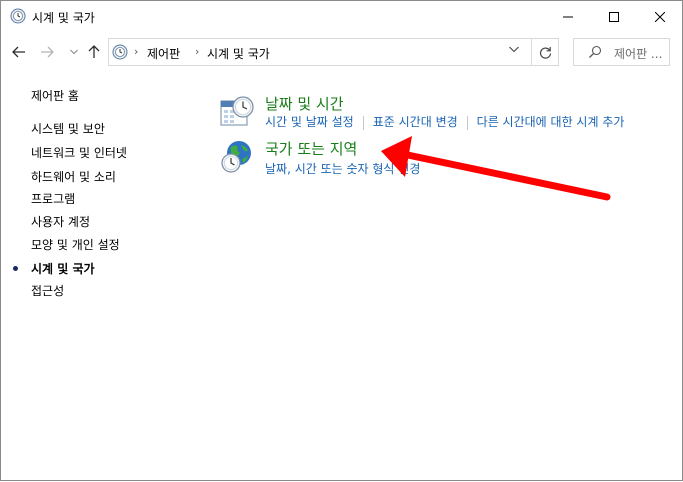 Image resolution: width=683 pixels, height=482 pixels. What do you see at coordinates (237, 113) in the screenshot?
I see `calendar-clock-icon` at bounding box center [237, 113].